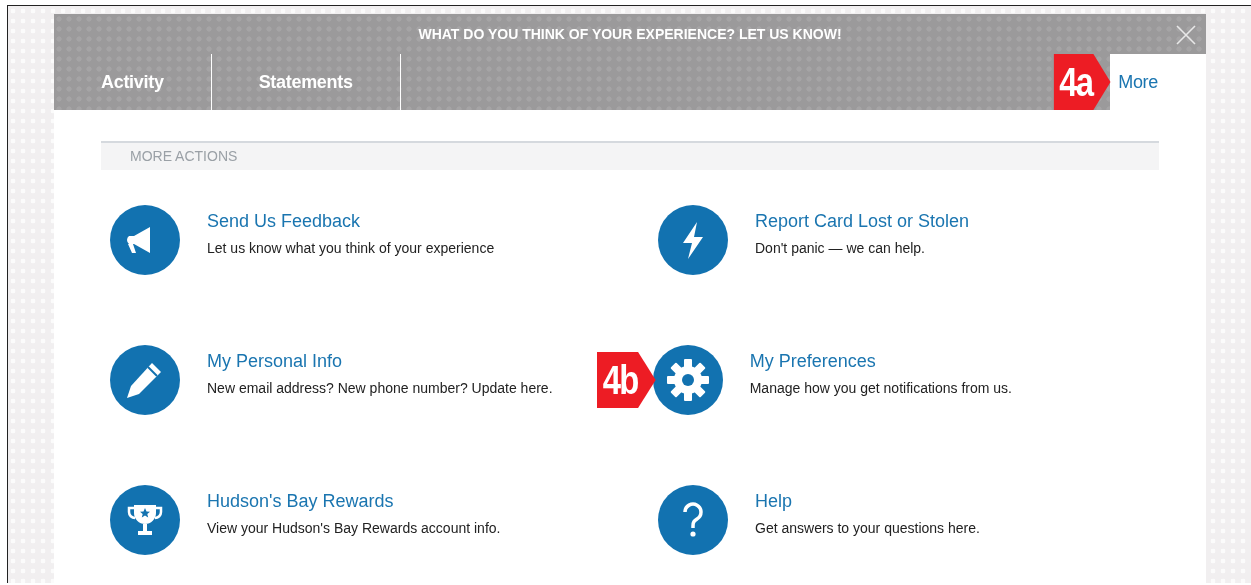  What do you see at coordinates (867, 528) in the screenshot?
I see `action-description: Get answers to your questions here.` at bounding box center [867, 528].